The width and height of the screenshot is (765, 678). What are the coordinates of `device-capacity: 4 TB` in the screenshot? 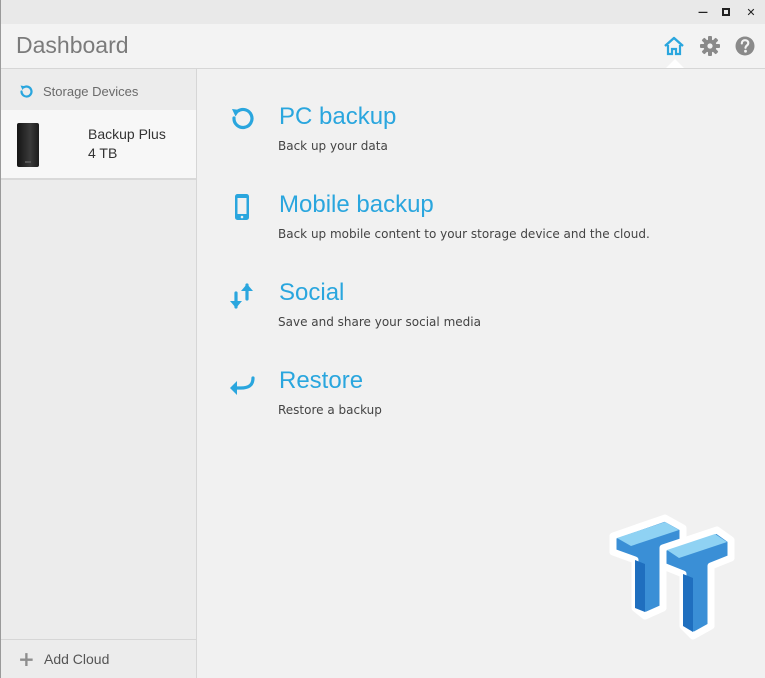 It's located at (103, 153).